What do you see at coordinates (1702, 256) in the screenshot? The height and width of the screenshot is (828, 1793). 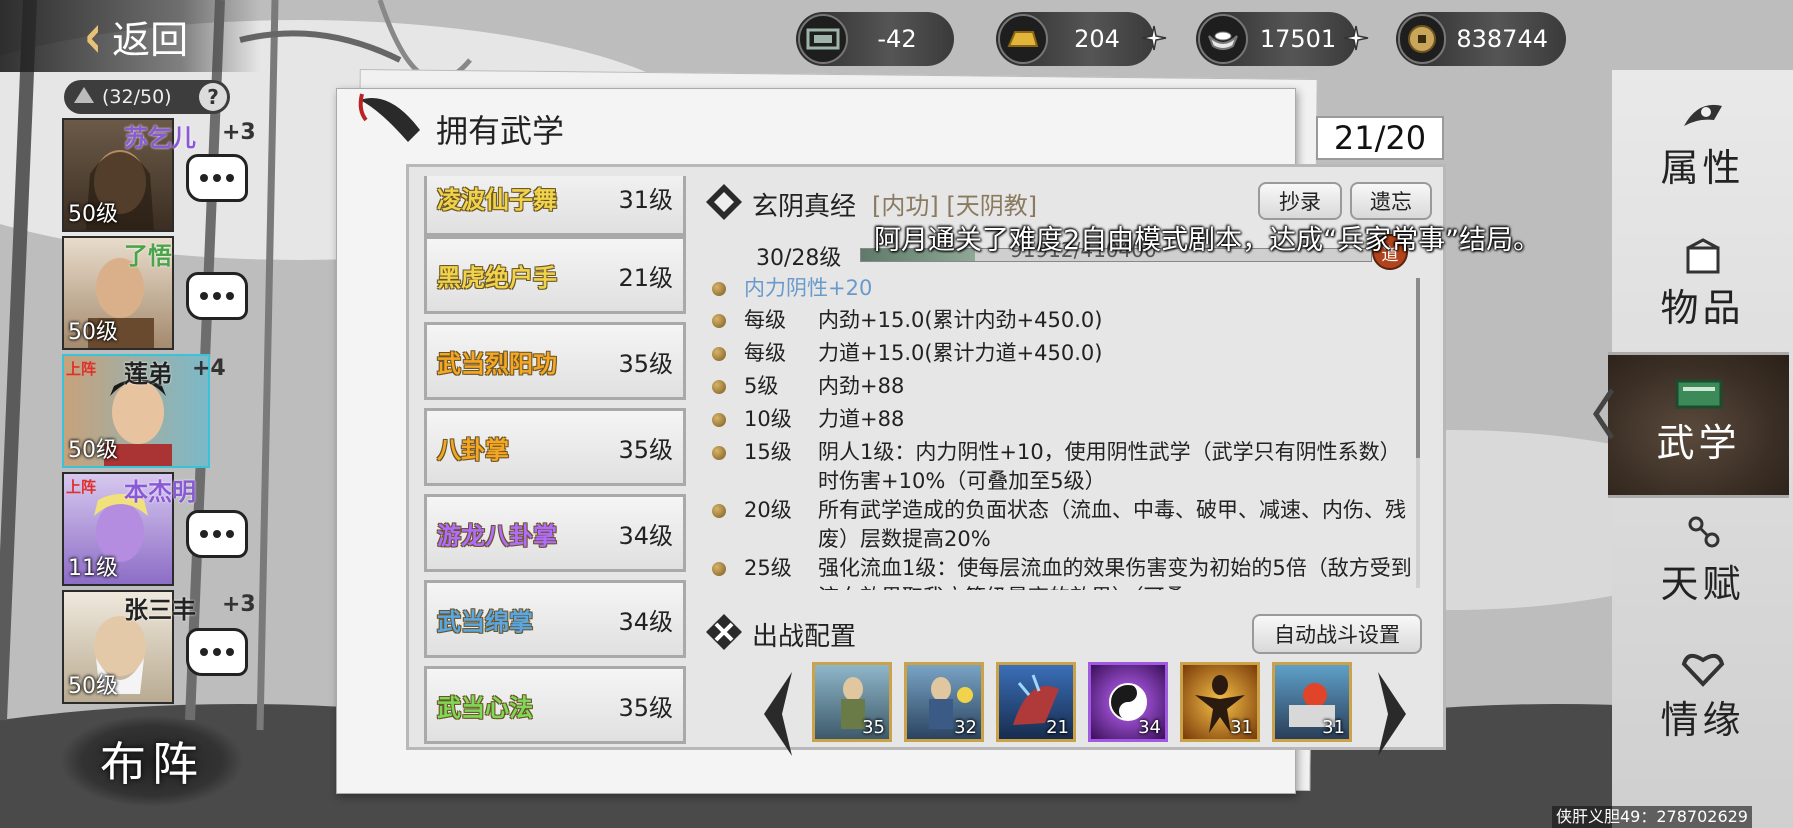 I see `items-icon` at bounding box center [1702, 256].